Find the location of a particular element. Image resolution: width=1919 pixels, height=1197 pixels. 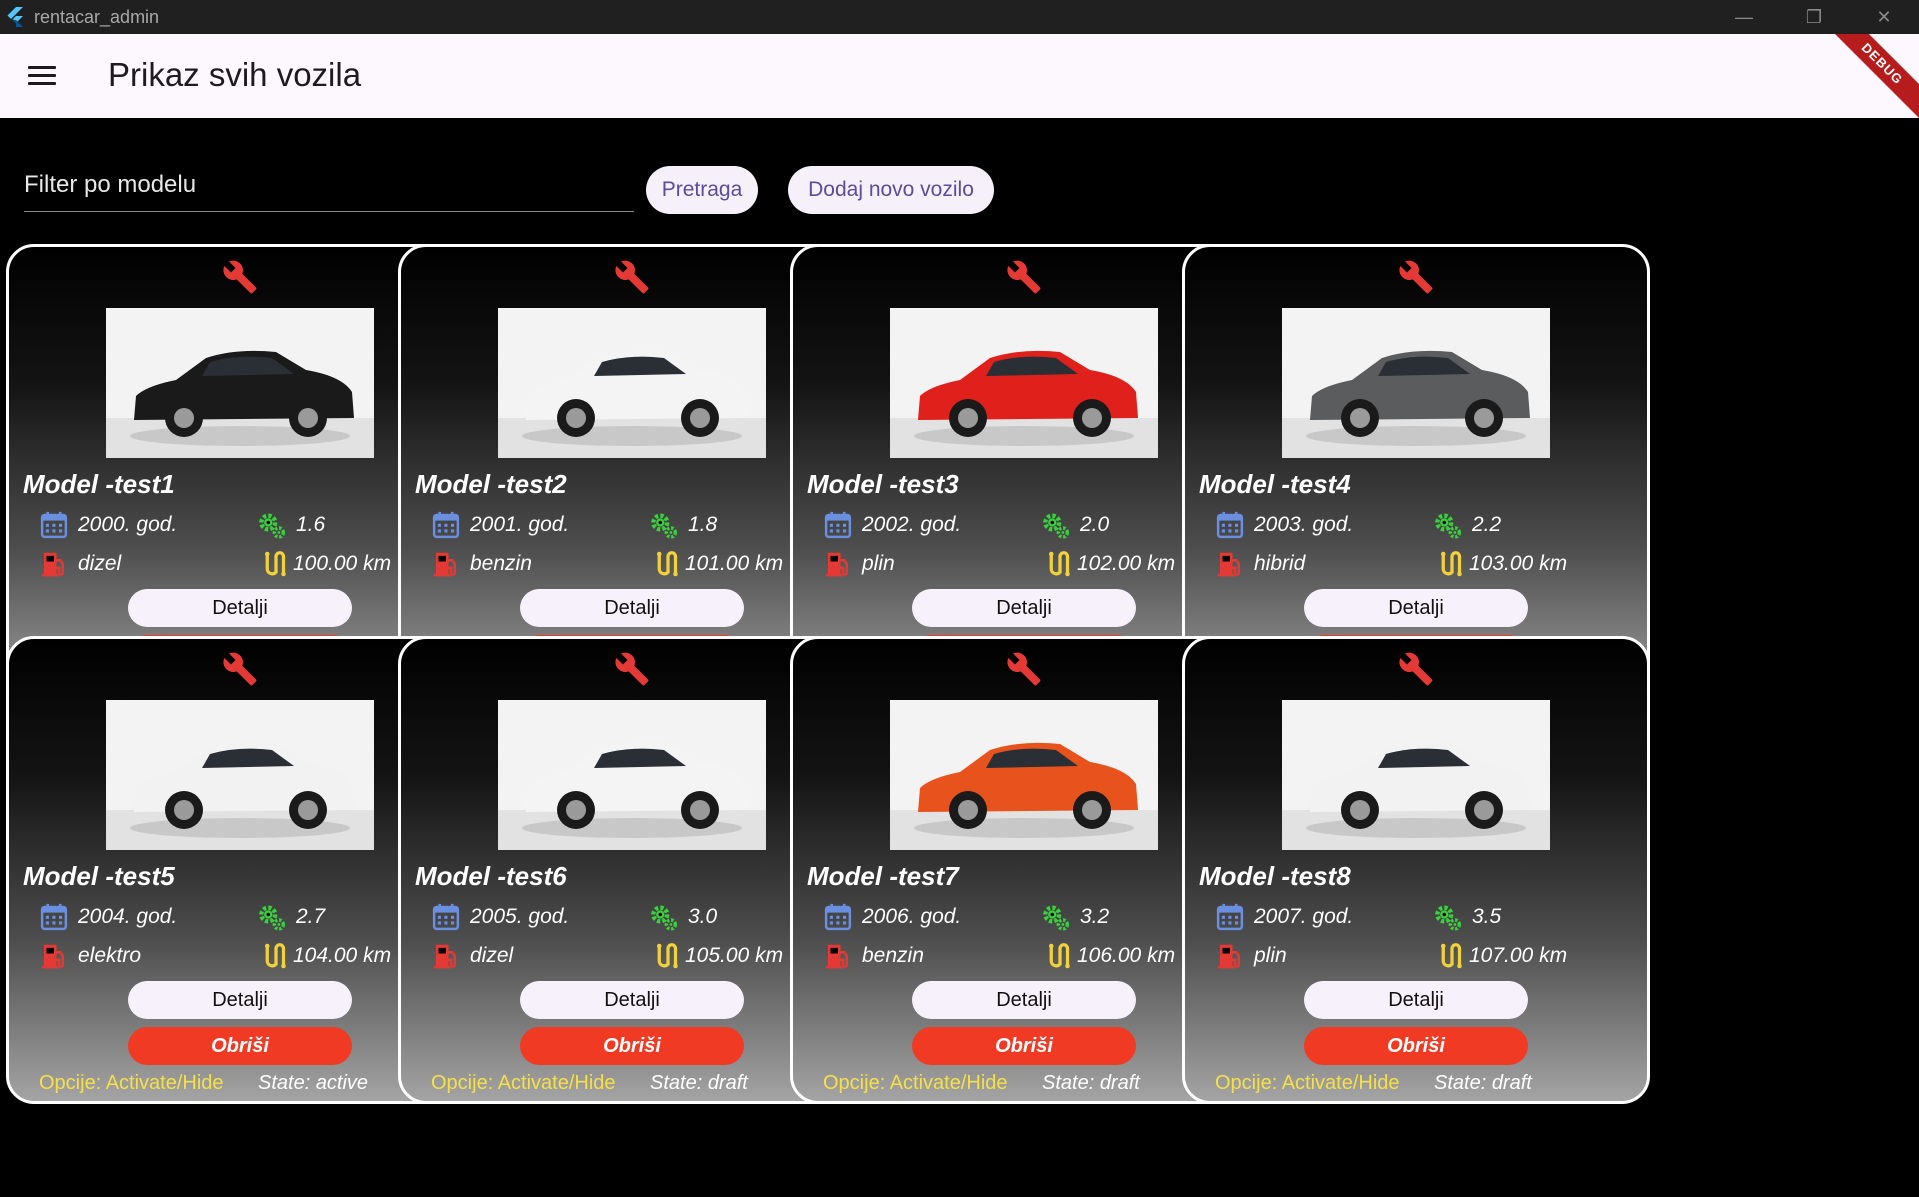

vehicle-engine: 3.5 is located at coordinates (1467, 917).